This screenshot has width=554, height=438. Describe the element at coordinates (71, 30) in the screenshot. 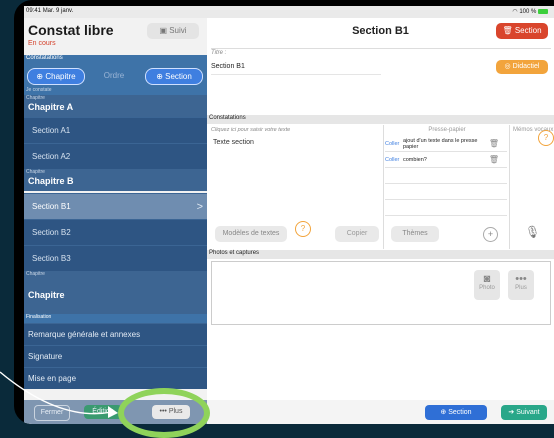

I see `app-title: Constat libre` at that location.